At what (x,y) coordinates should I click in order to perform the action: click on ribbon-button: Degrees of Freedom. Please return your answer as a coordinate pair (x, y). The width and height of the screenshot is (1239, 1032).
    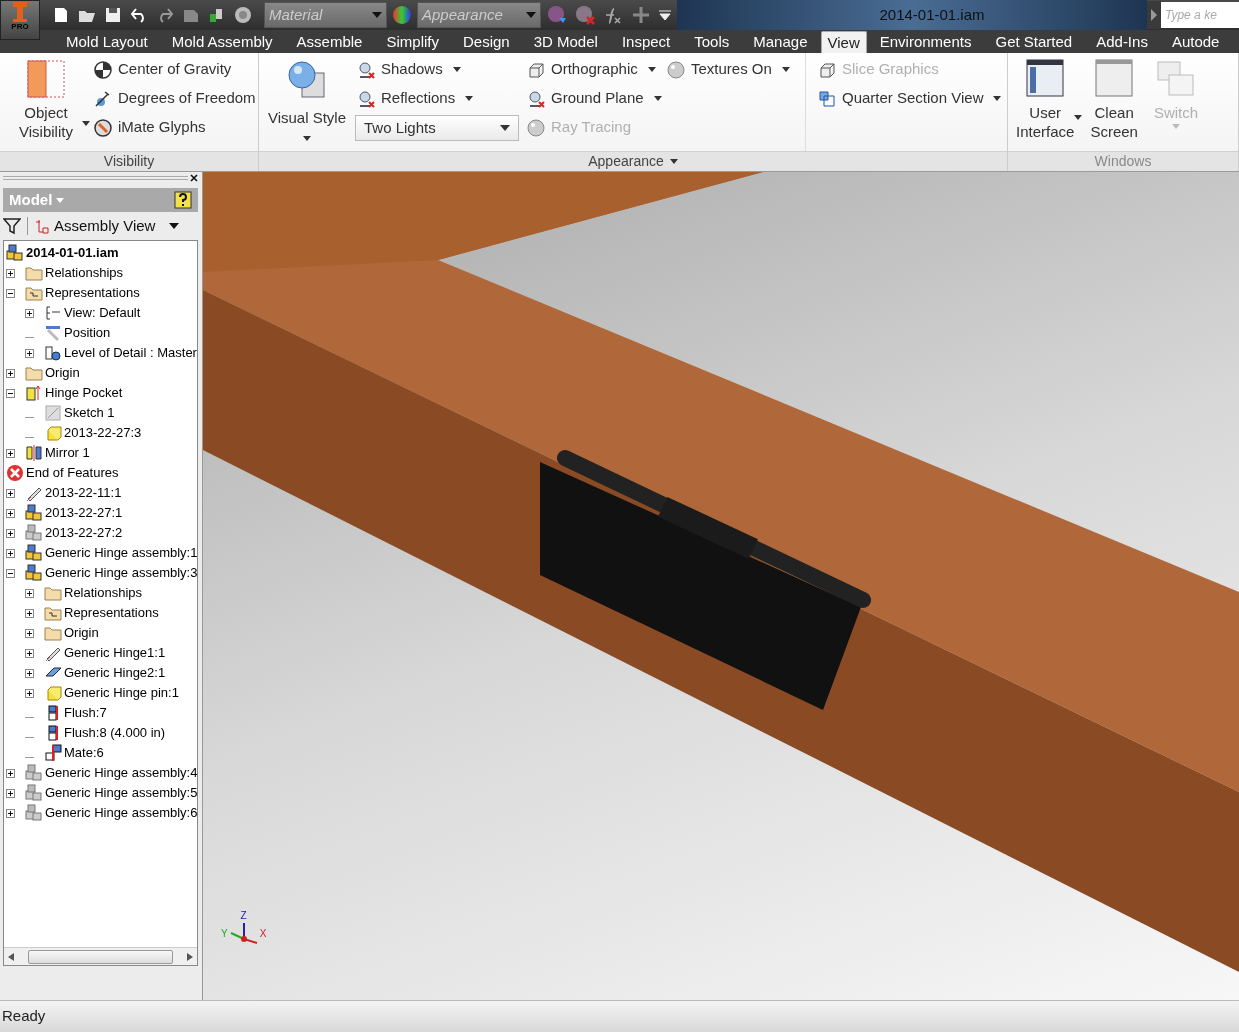
    Looking at the image, I should click on (175, 98).